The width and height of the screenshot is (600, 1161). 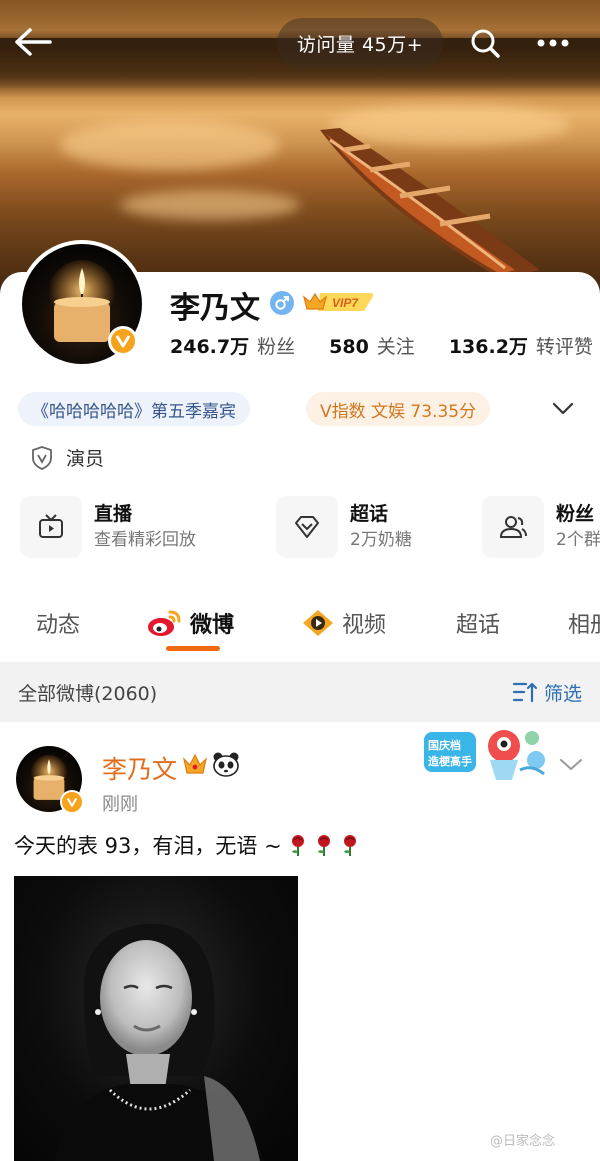 What do you see at coordinates (521, 345) in the screenshot?
I see `stat-reposts-likes: 136.2万 转评赞` at bounding box center [521, 345].